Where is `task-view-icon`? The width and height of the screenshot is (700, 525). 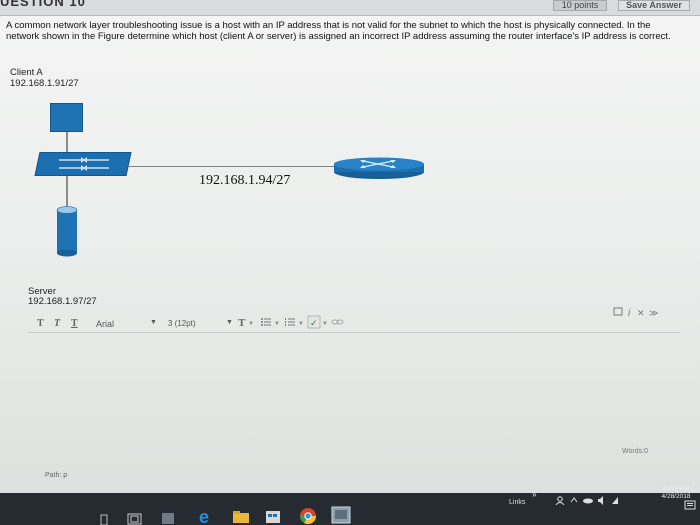 task-view-icon is located at coordinates (135, 518).